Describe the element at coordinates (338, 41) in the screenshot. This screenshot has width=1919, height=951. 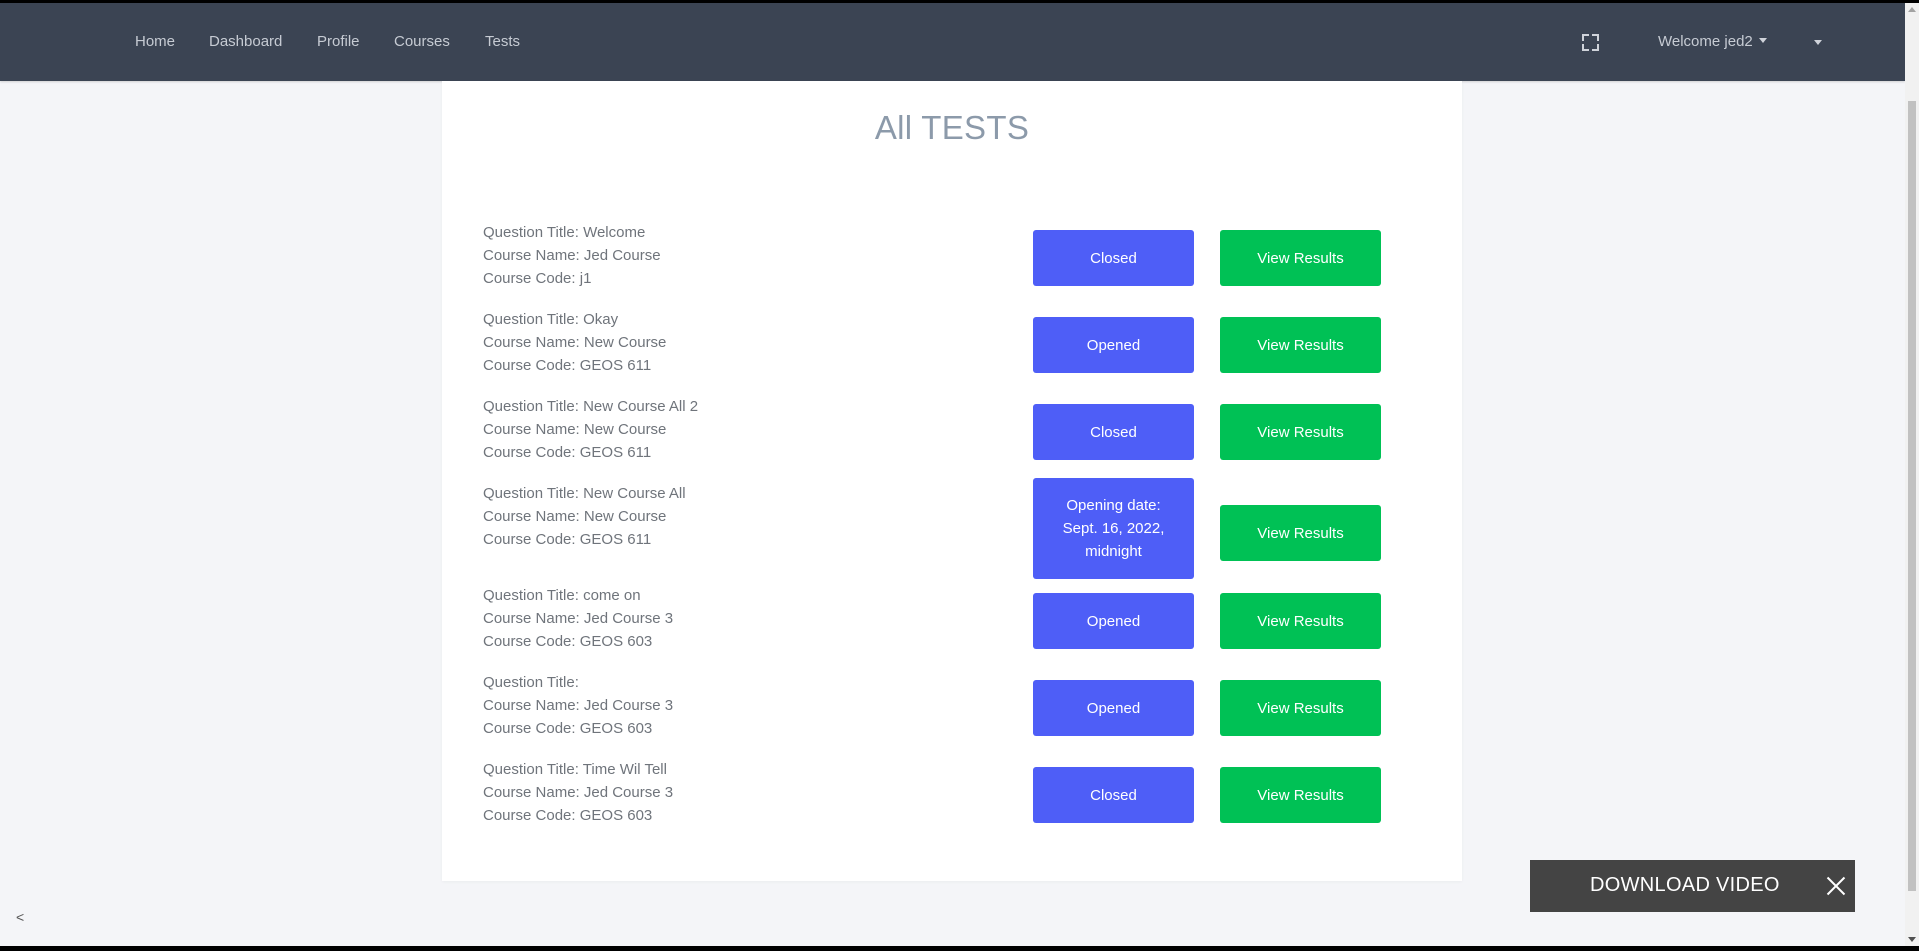
I see `nav-link-profile: Profile` at that location.